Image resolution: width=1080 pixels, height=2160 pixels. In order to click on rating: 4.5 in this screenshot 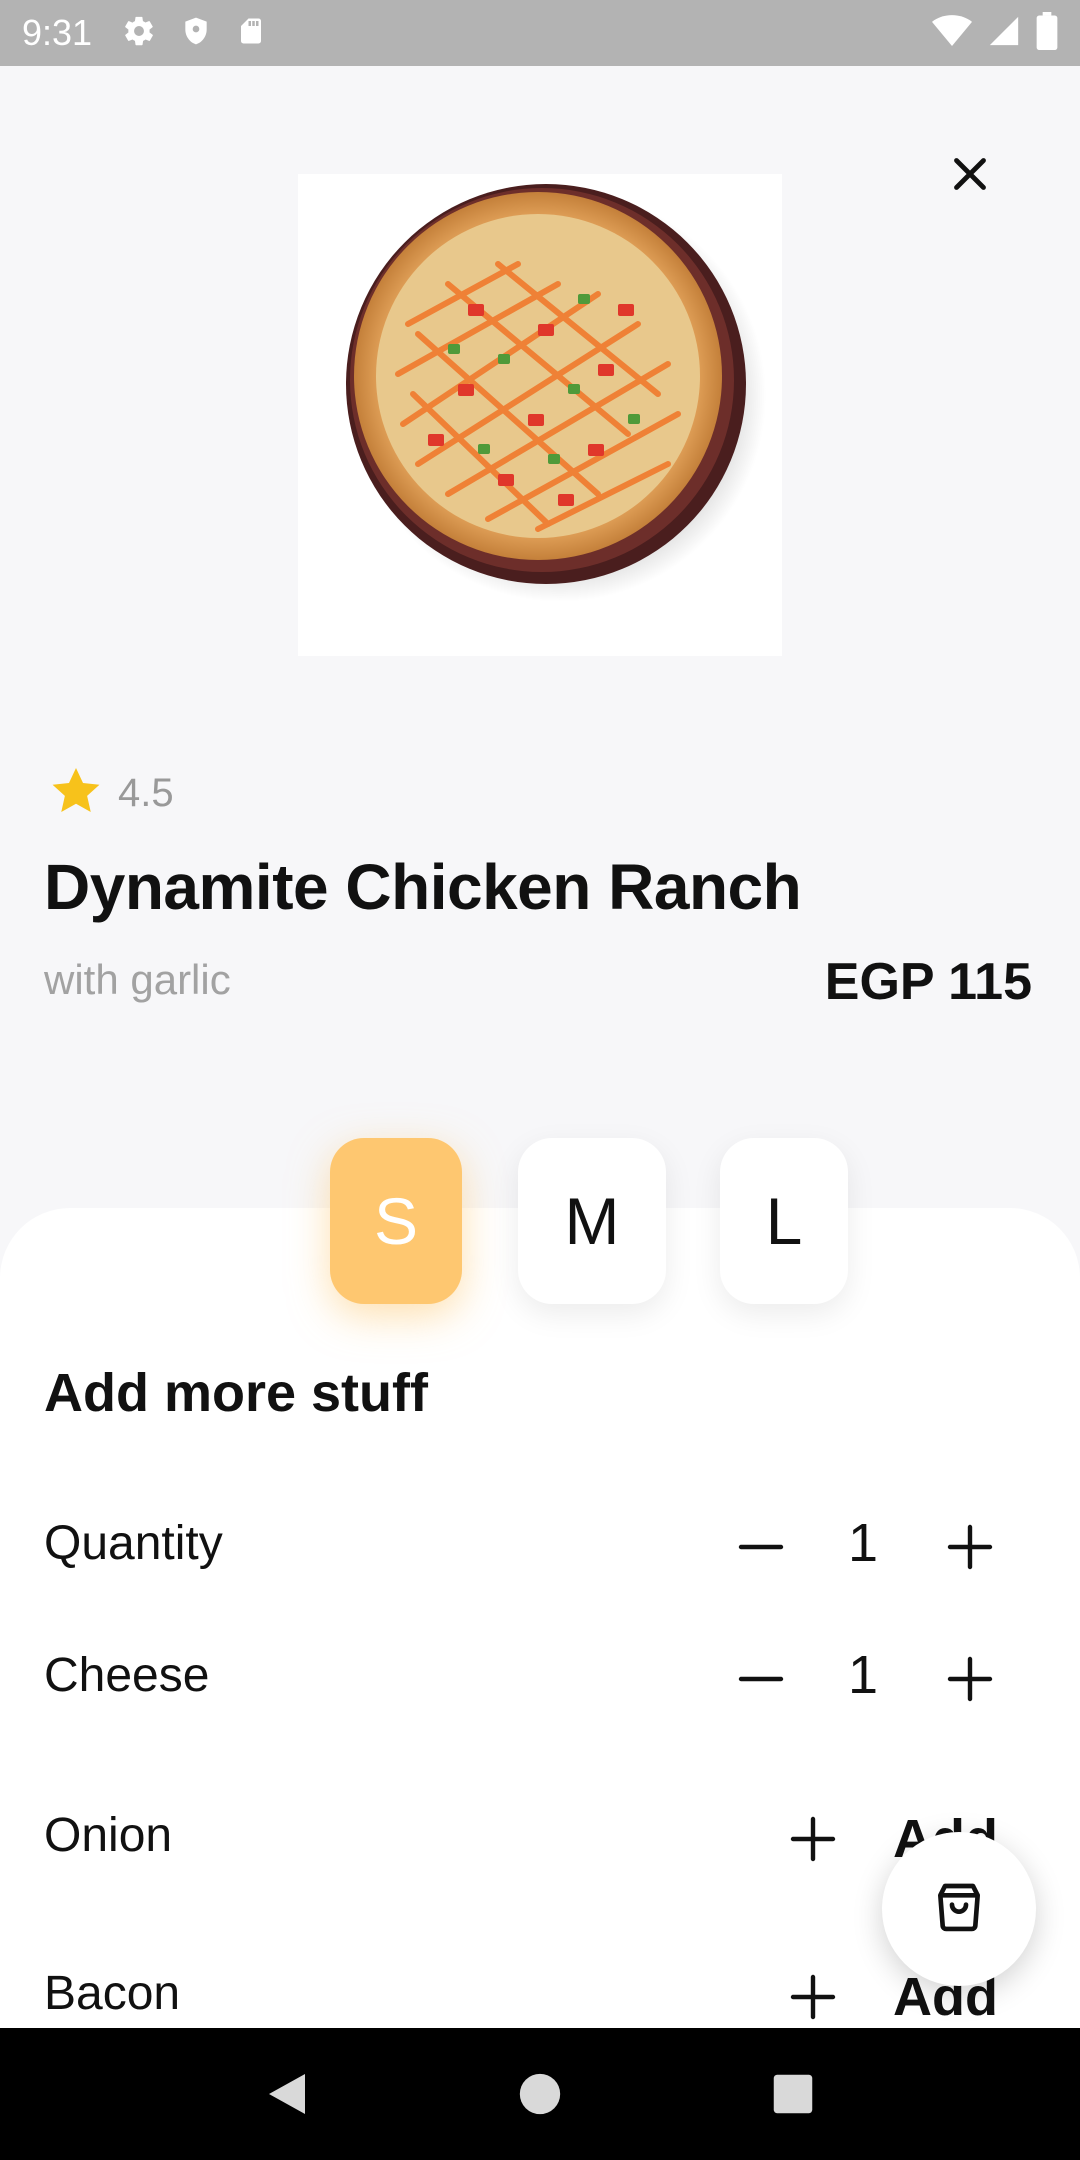, I will do `click(110, 793)`.